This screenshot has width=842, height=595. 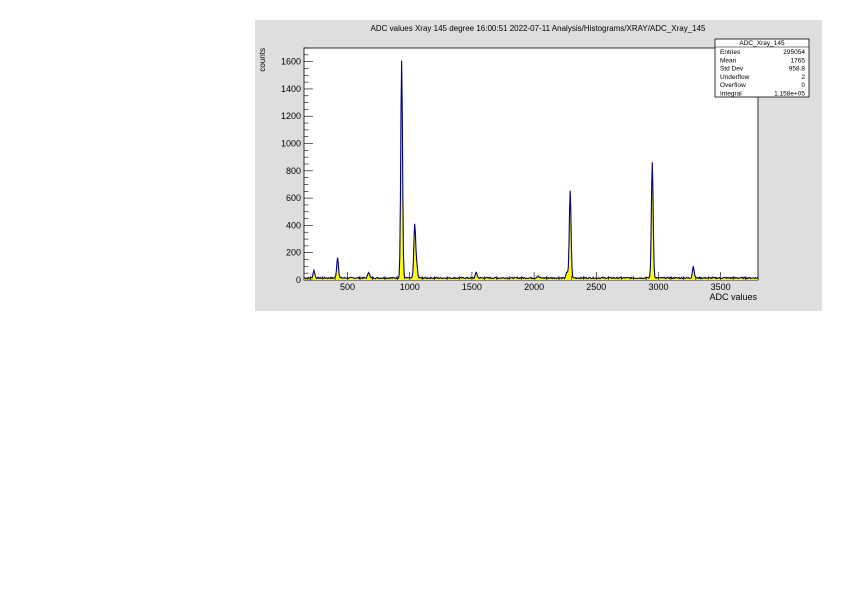 What do you see at coordinates (798, 60) in the screenshot?
I see `stats-value: 1765` at bounding box center [798, 60].